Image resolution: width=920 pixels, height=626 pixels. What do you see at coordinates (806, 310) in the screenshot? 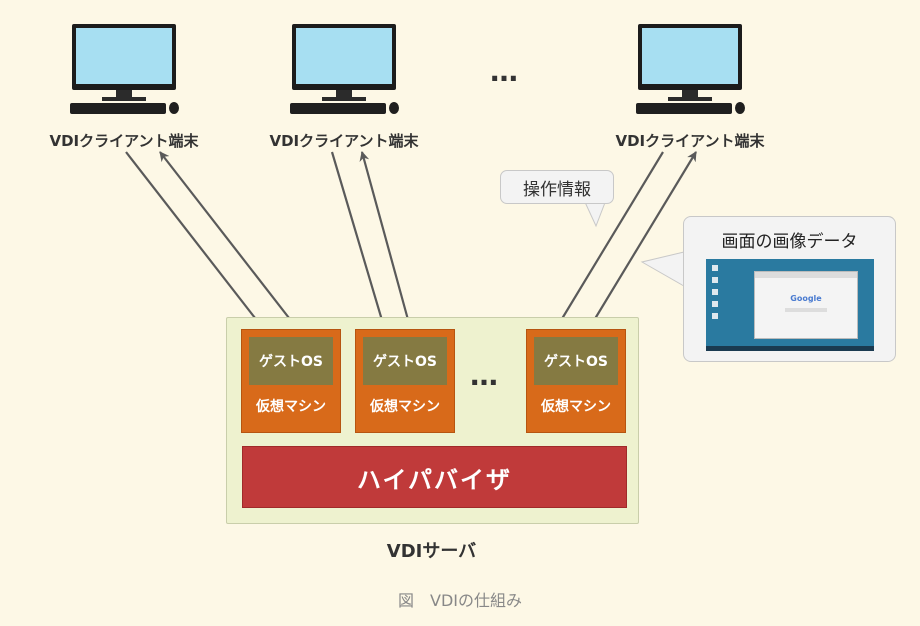
I see `search-box` at bounding box center [806, 310].